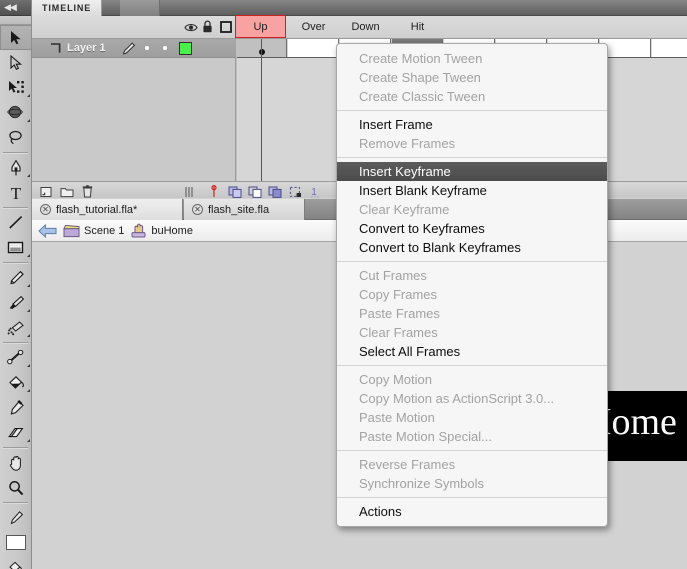 This screenshot has width=687, height=569. What do you see at coordinates (16, 37) in the screenshot?
I see `selection-tool` at bounding box center [16, 37].